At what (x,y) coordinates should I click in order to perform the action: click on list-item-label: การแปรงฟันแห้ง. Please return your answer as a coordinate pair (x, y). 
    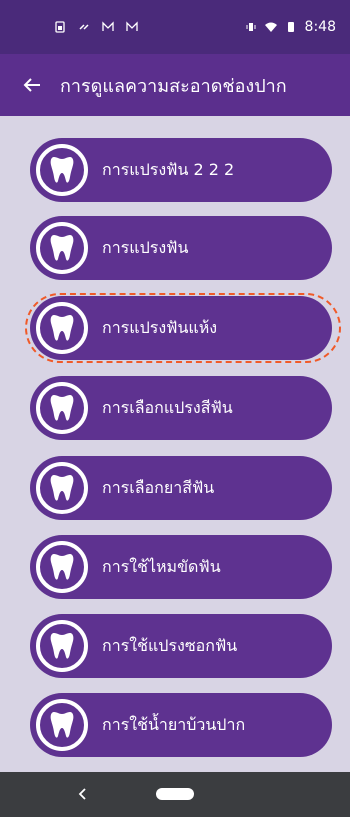
    Looking at the image, I should click on (160, 327).